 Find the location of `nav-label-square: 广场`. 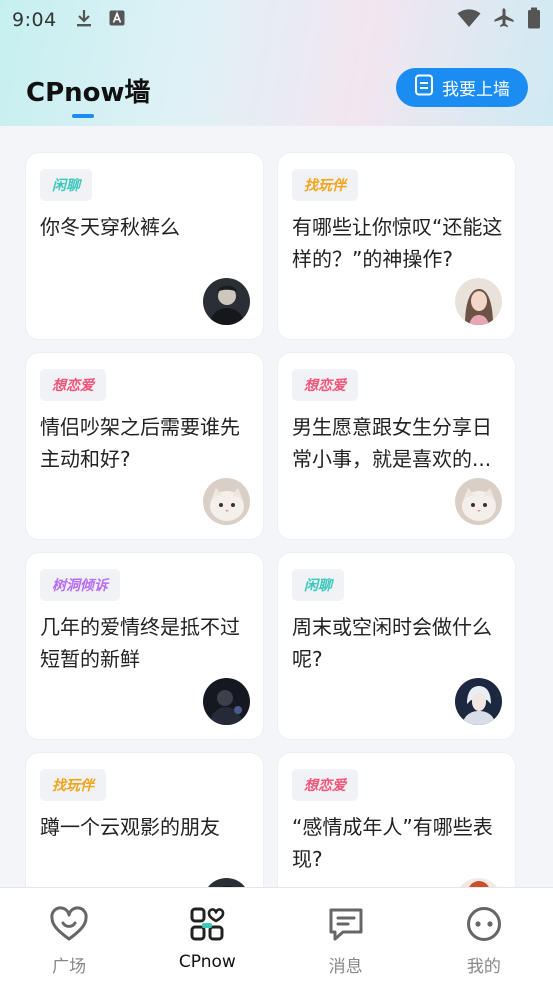

nav-label-square: 广场 is located at coordinates (69, 967).